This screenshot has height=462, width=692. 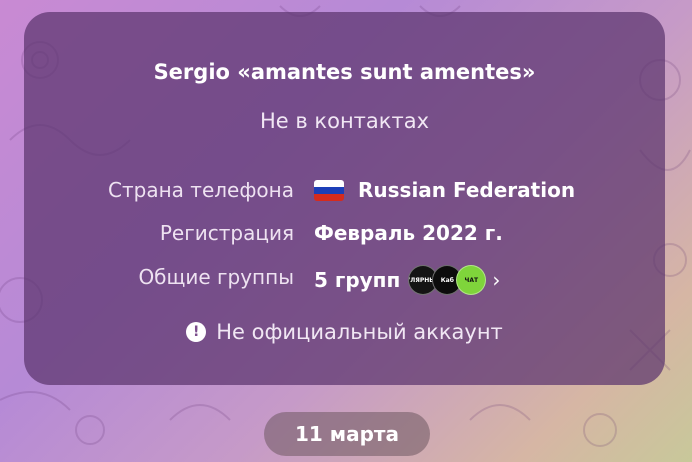 I want to click on info-row-registration: Регистрация Февраль 2022 г., so click(x=344, y=234).